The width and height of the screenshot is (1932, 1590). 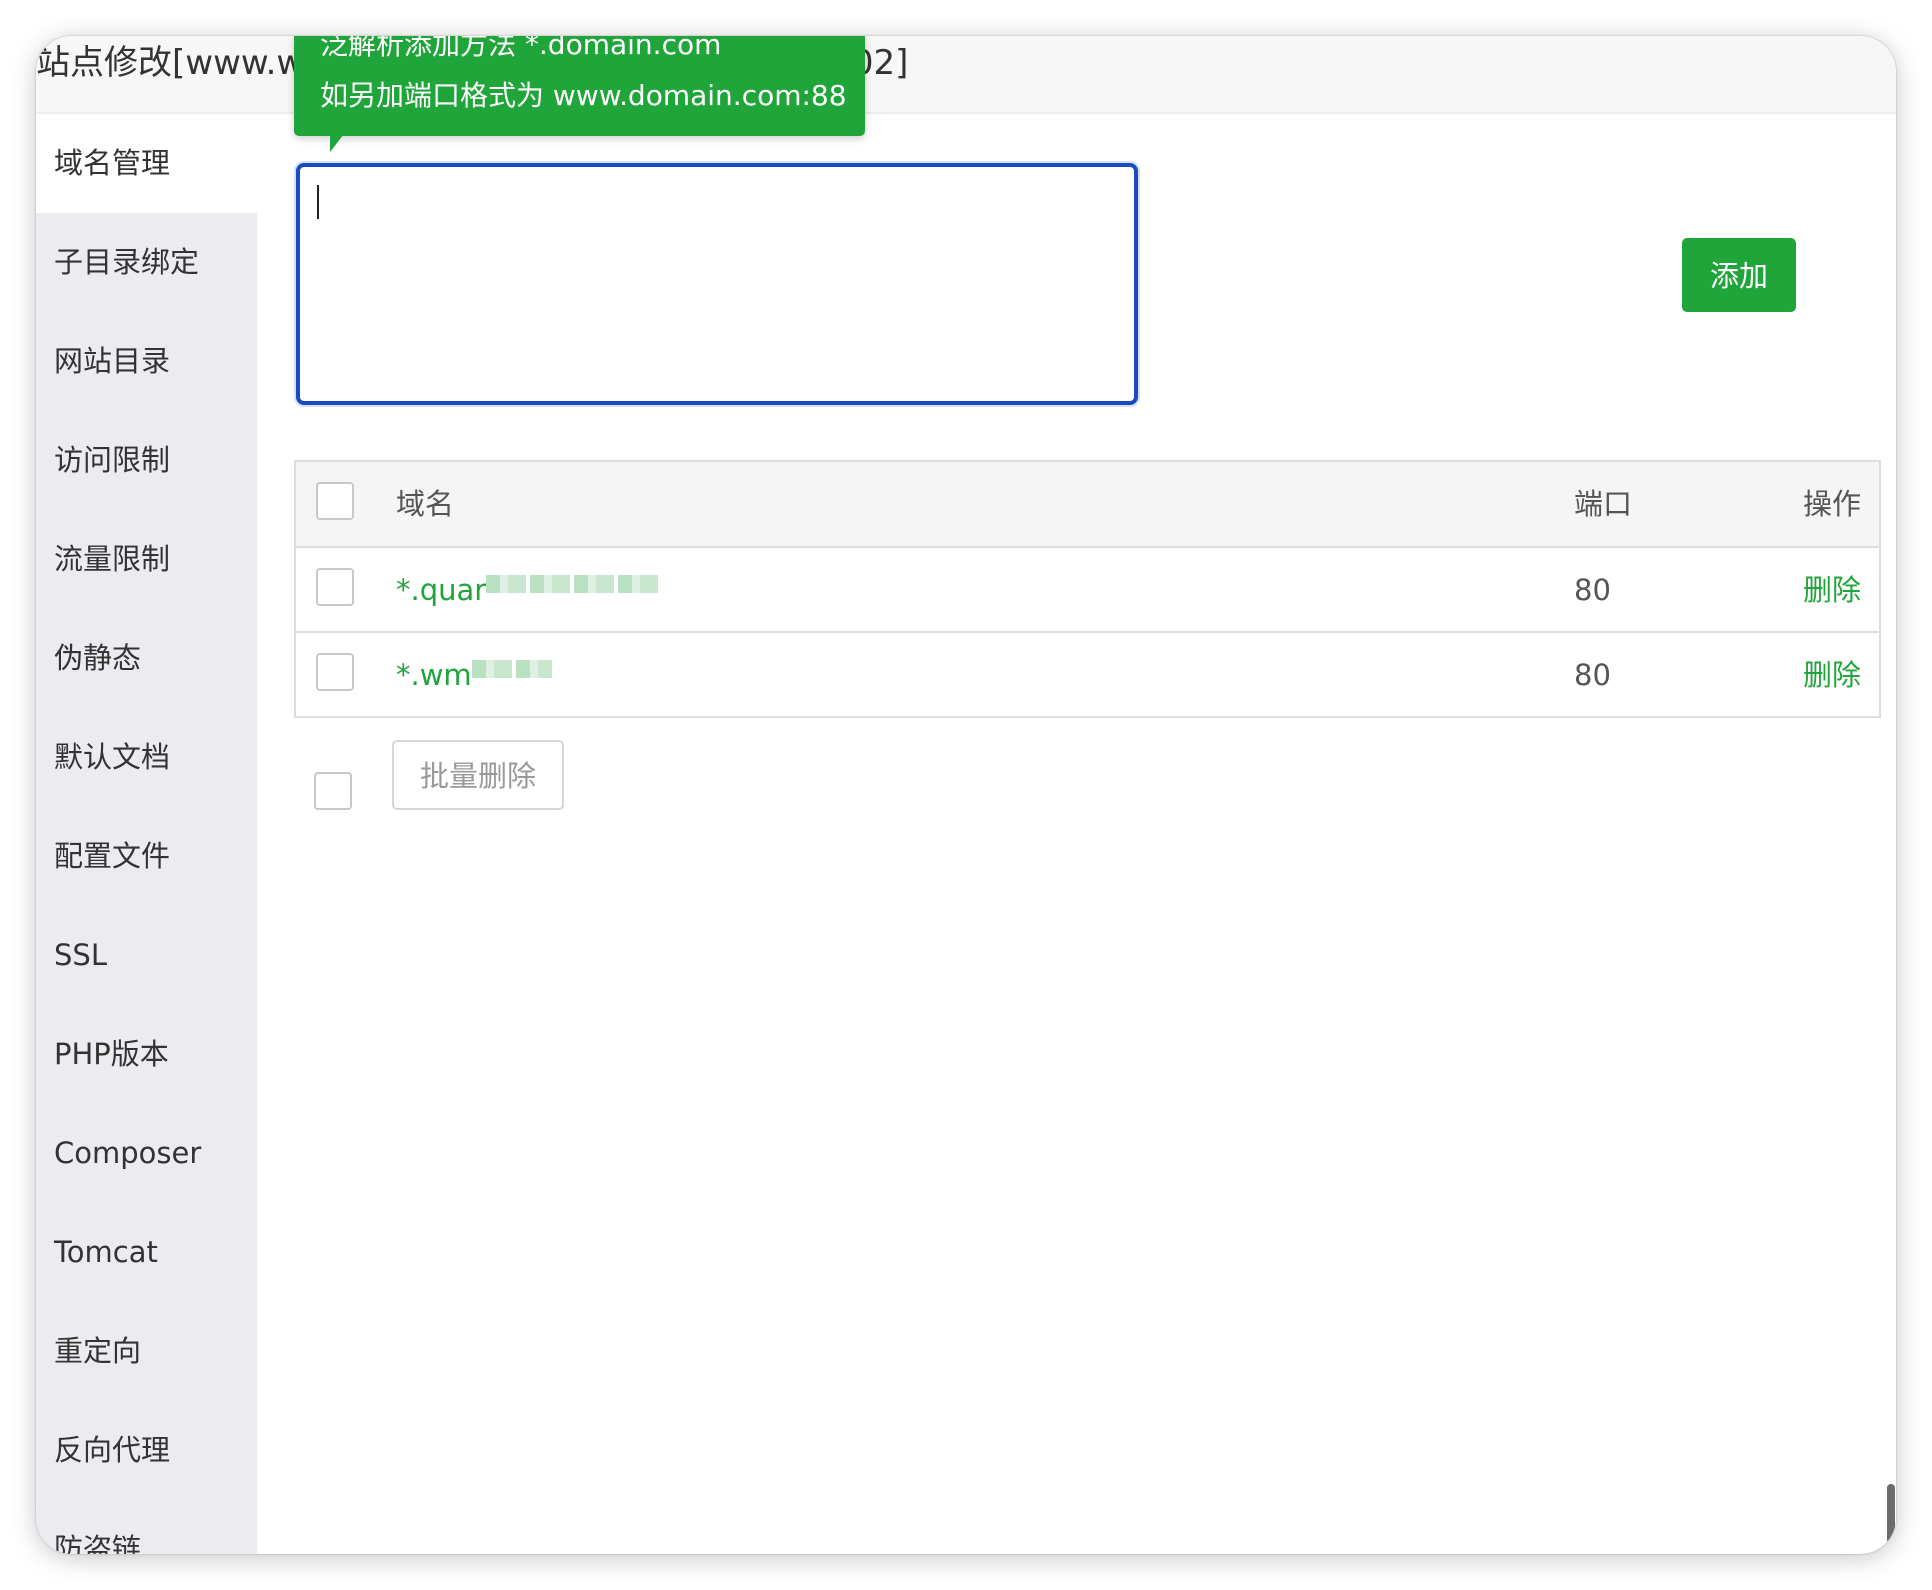 I want to click on domain-table: 域名 端口 操作 *.quar 80 删除 *.wm 80 删除, so click(x=1087, y=589).